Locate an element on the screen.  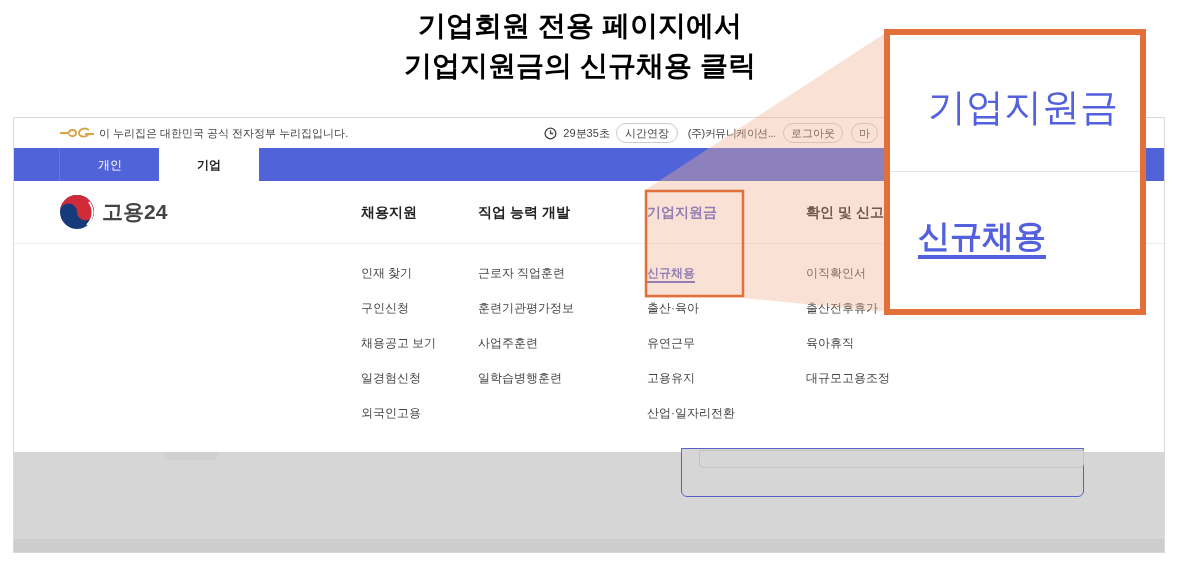
caption-text: 기업지원금의 신규채용 클릭 is located at coordinates (580, 66).